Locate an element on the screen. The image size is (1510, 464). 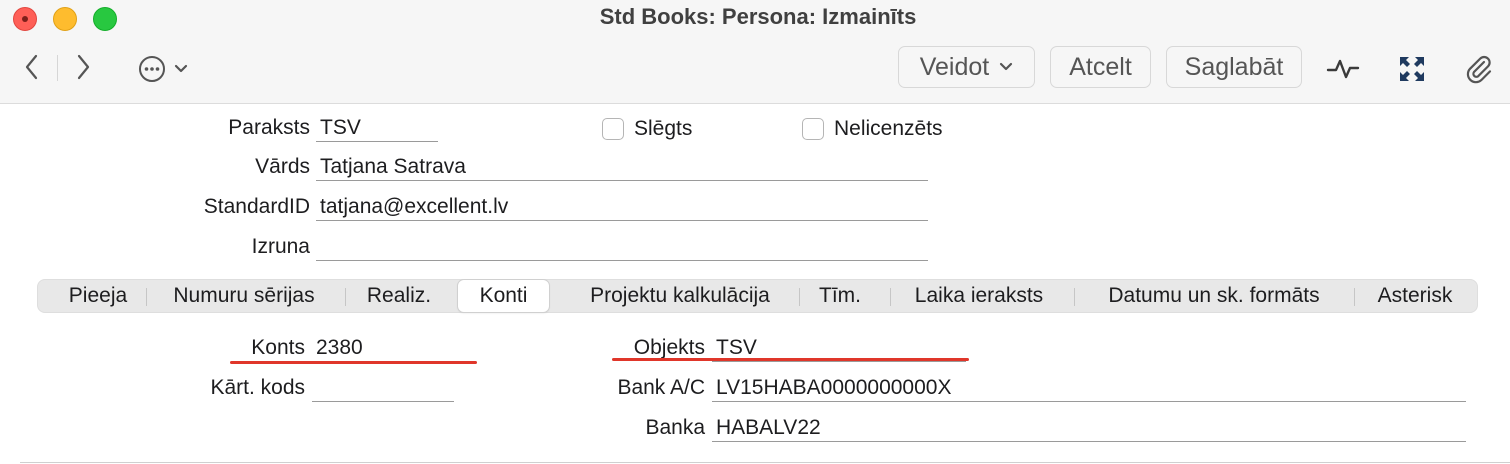
pronunciation-field is located at coordinates (622, 247).